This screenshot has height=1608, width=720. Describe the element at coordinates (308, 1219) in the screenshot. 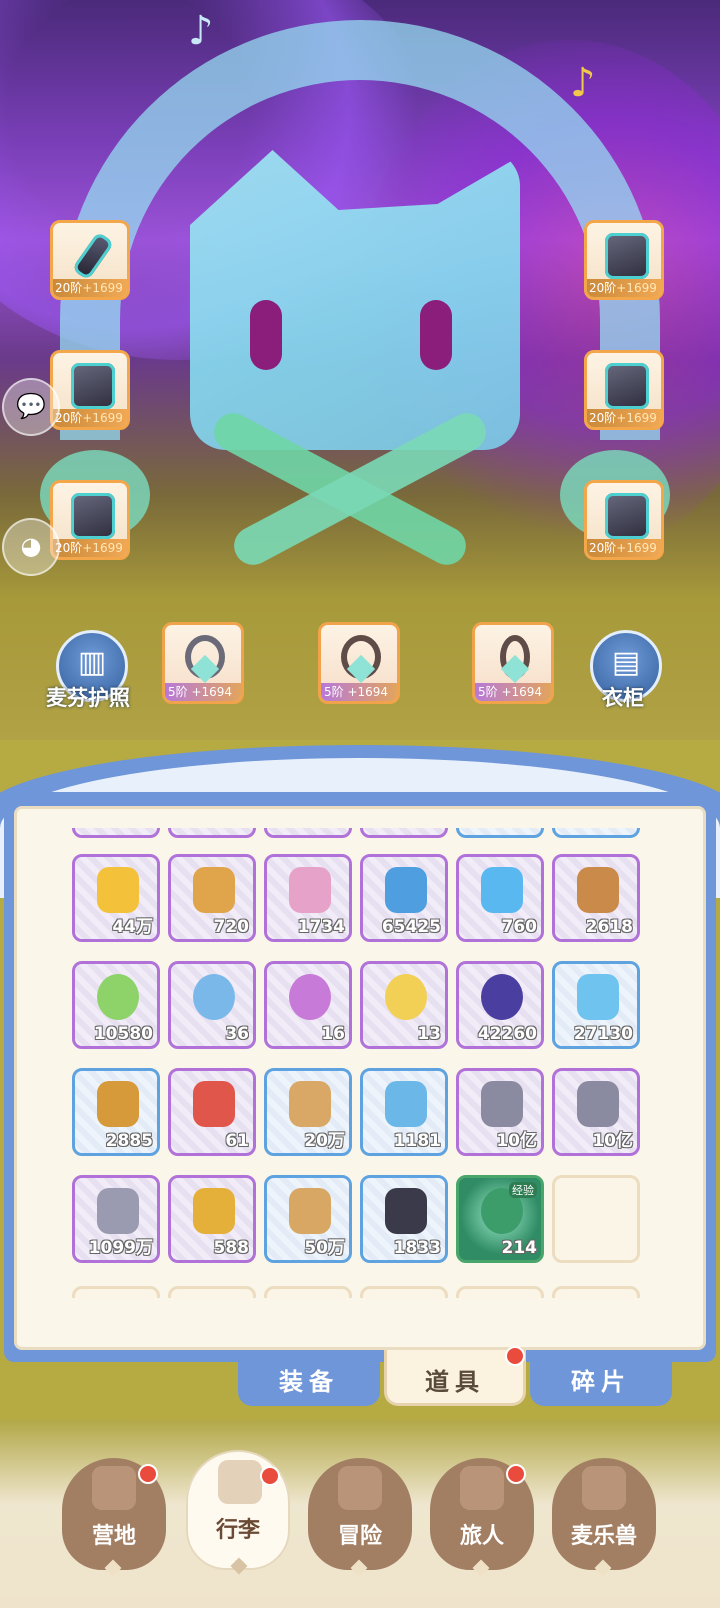

I see `inventory-slot: 50万` at that location.